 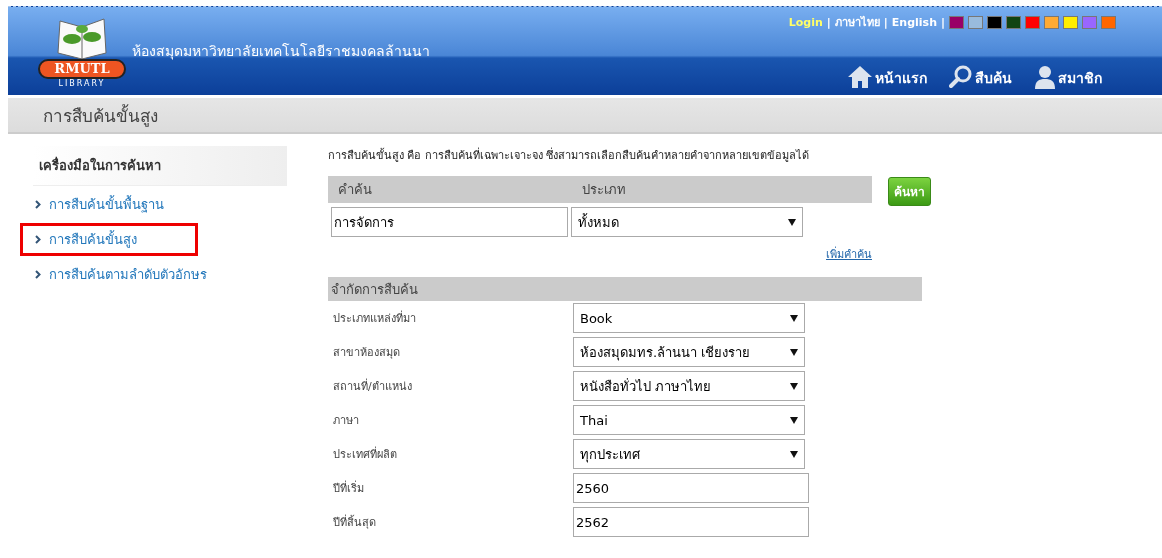 I want to click on field-label: ปีที่เริ่ม, so click(x=348, y=488).